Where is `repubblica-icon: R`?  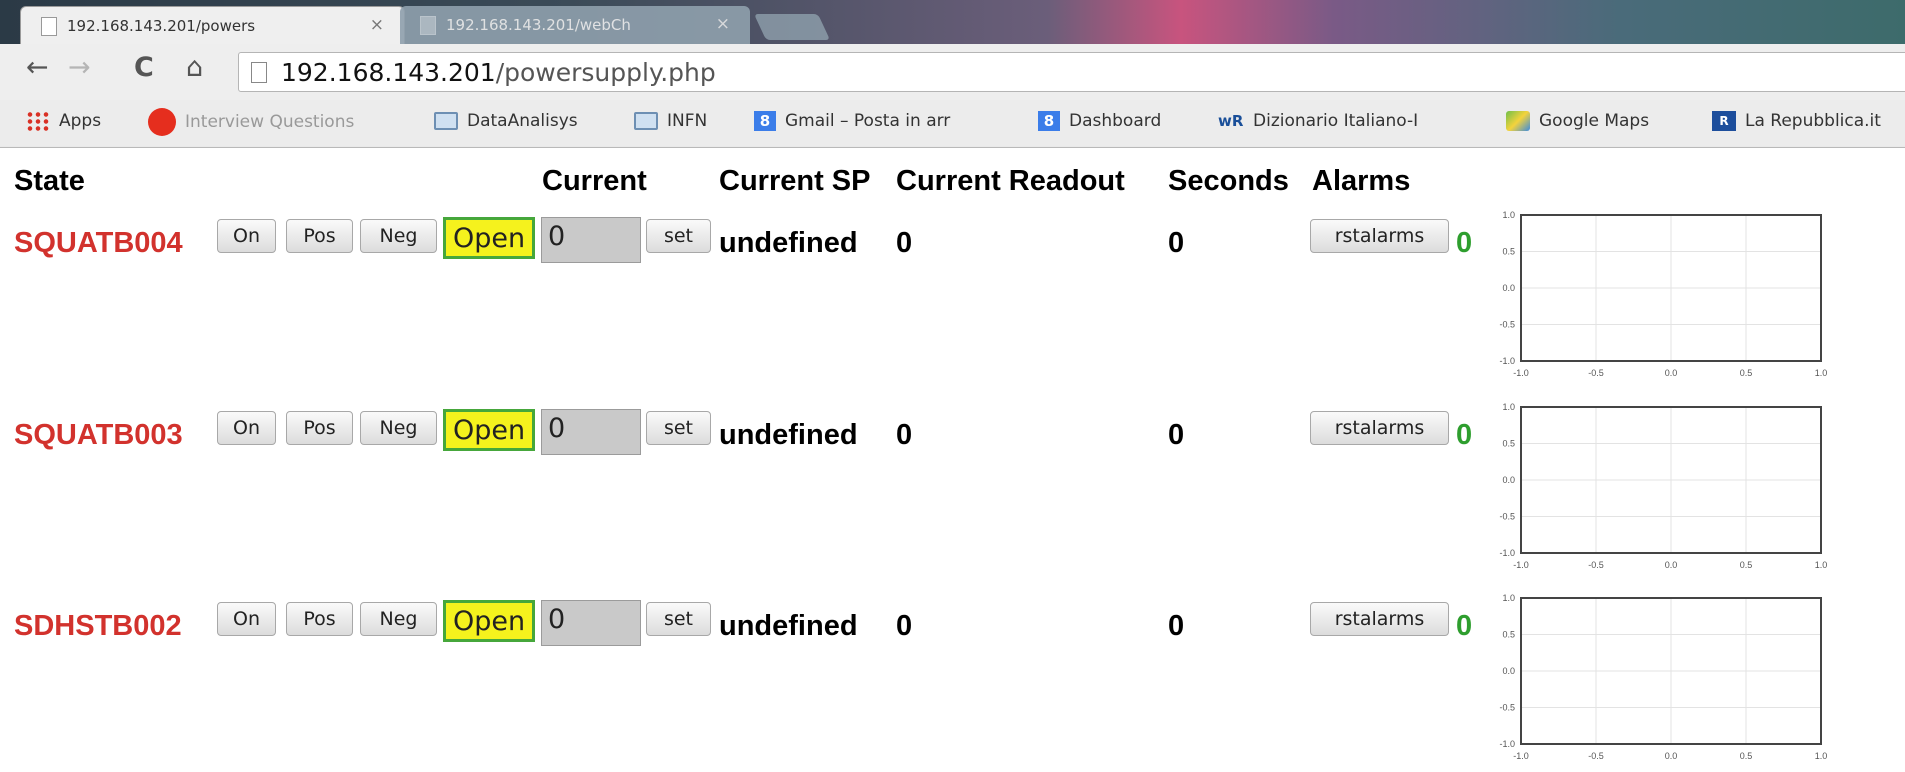 repubblica-icon: R is located at coordinates (1724, 121).